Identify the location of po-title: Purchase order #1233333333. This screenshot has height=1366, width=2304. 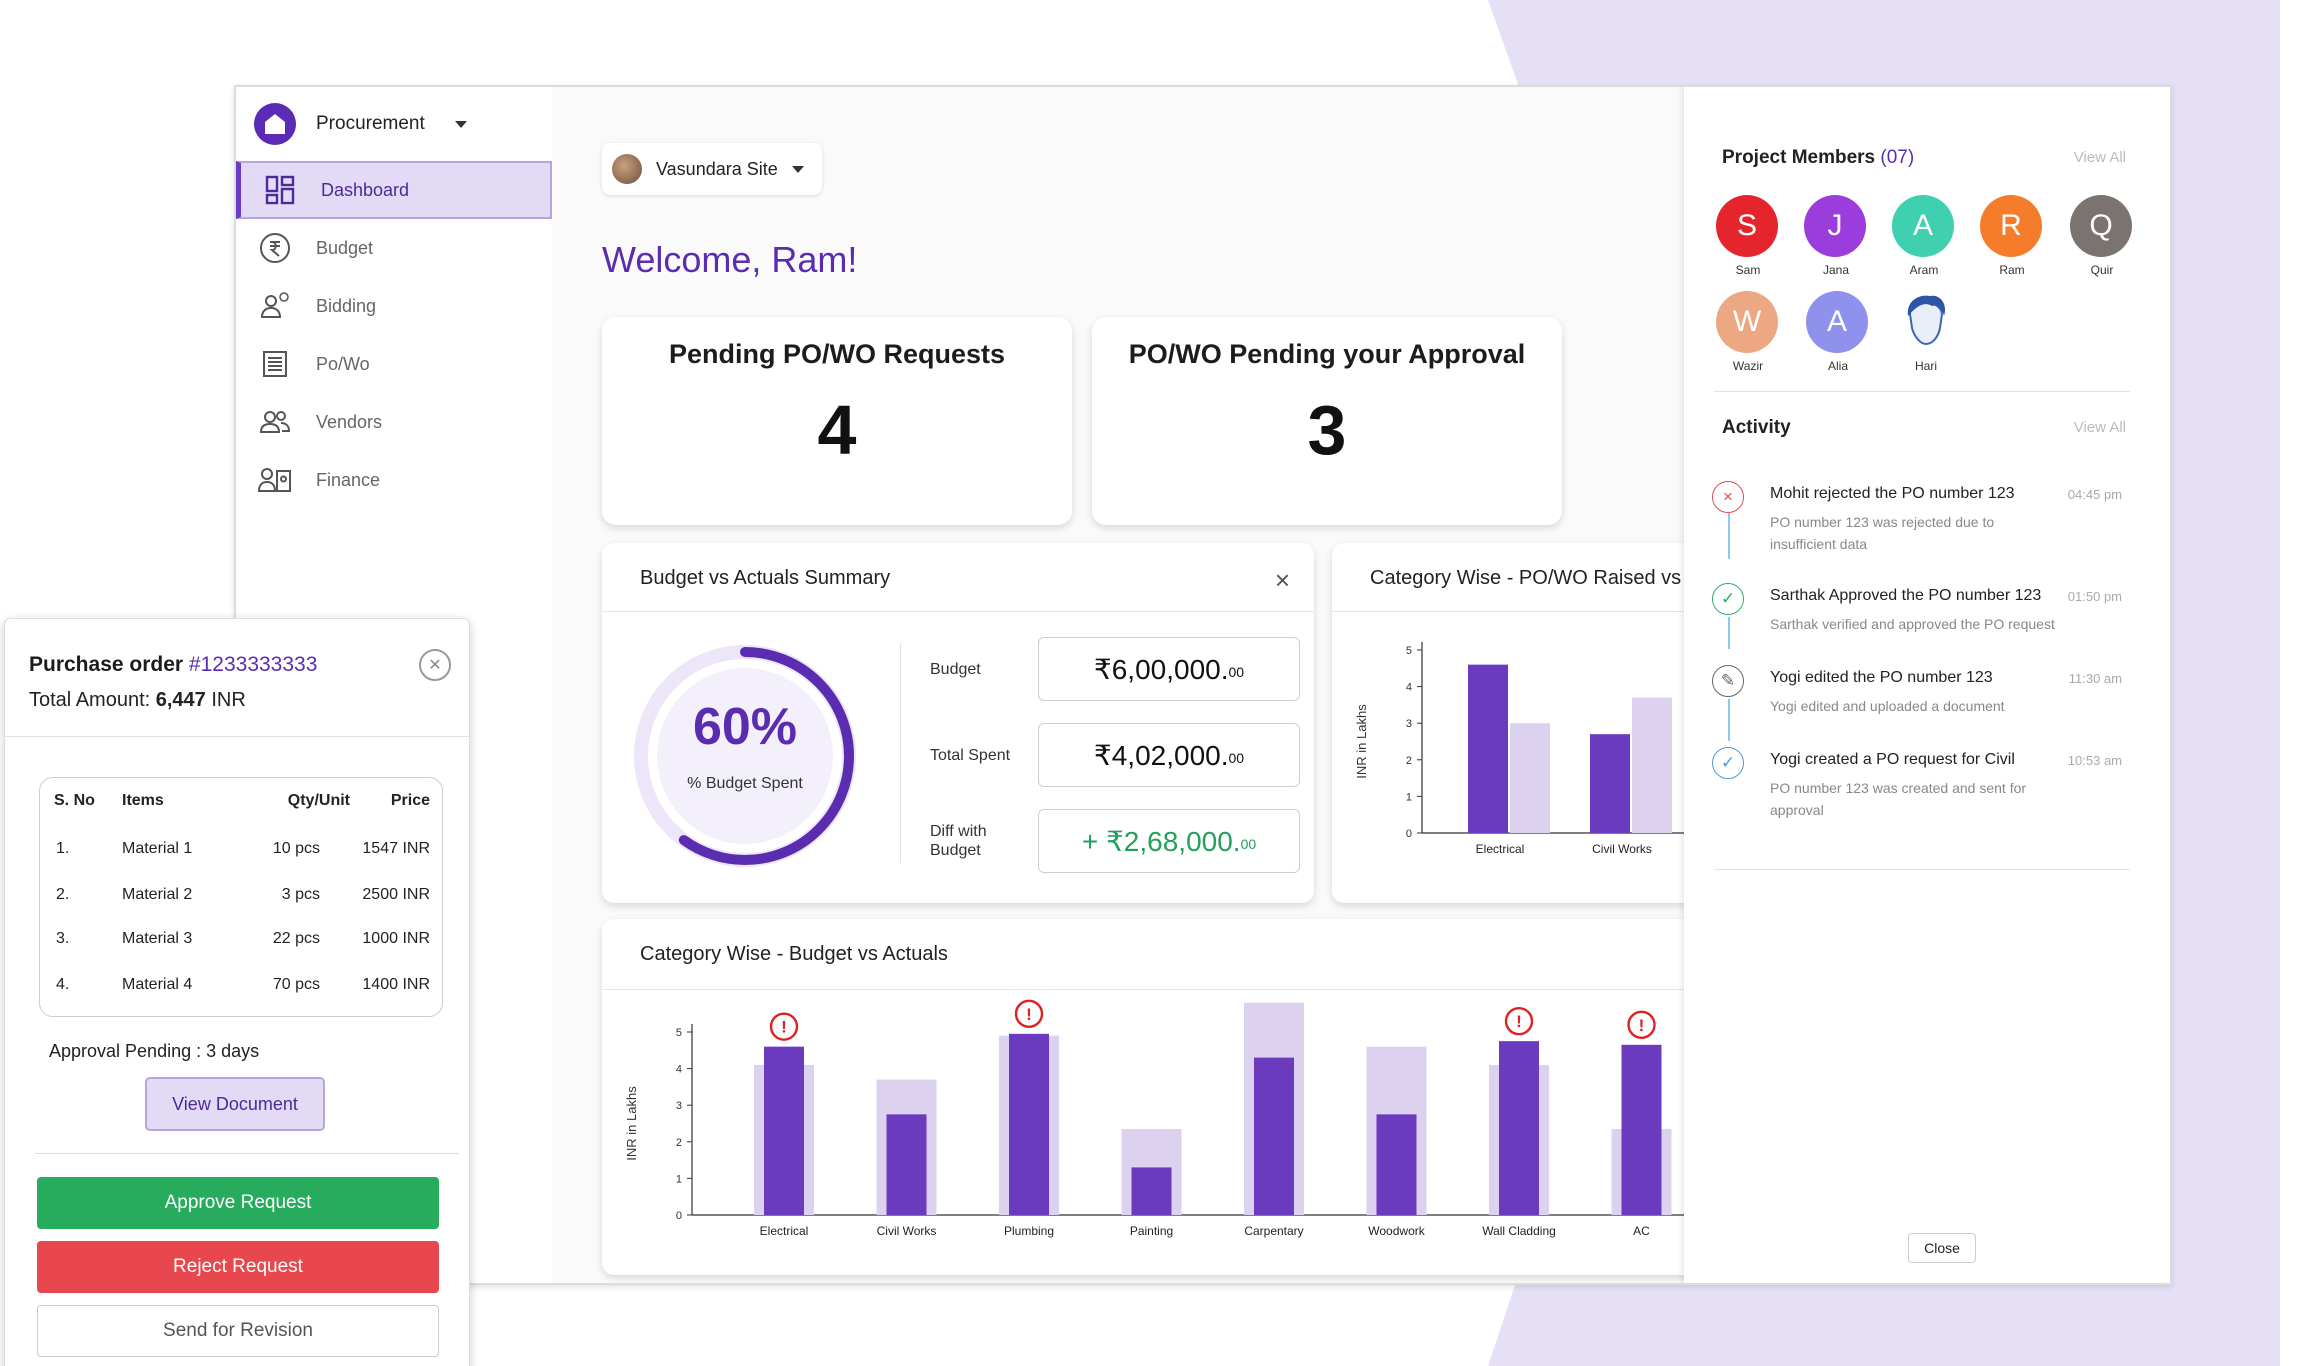
(173, 664).